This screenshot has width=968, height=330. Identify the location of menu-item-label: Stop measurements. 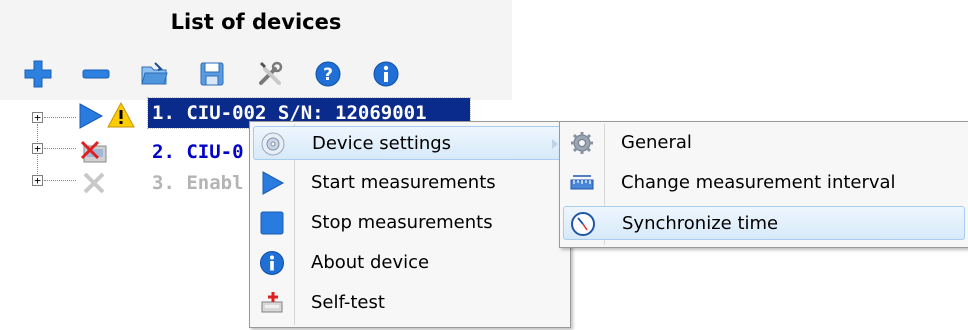
(402, 222).